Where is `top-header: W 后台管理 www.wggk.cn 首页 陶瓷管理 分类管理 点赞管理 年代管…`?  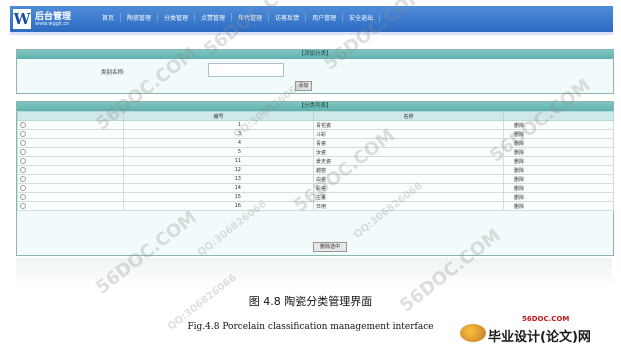
top-header: W 后台管理 www.wggk.cn 首页 陶瓷管理 分类管理 点赞管理 年代管… is located at coordinates (311, 19).